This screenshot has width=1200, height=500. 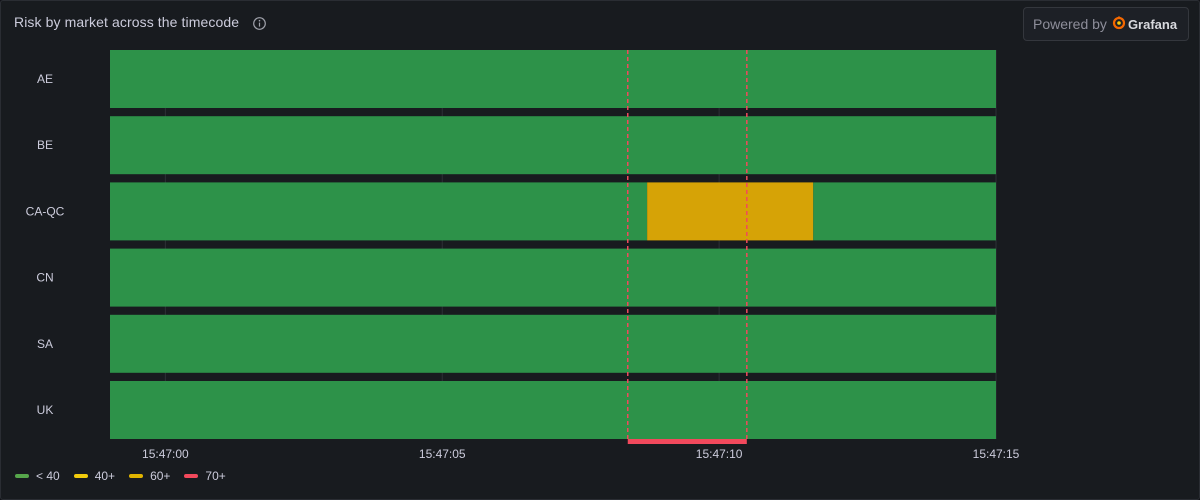 I want to click on legend-label: < 40, so click(x=48, y=476).